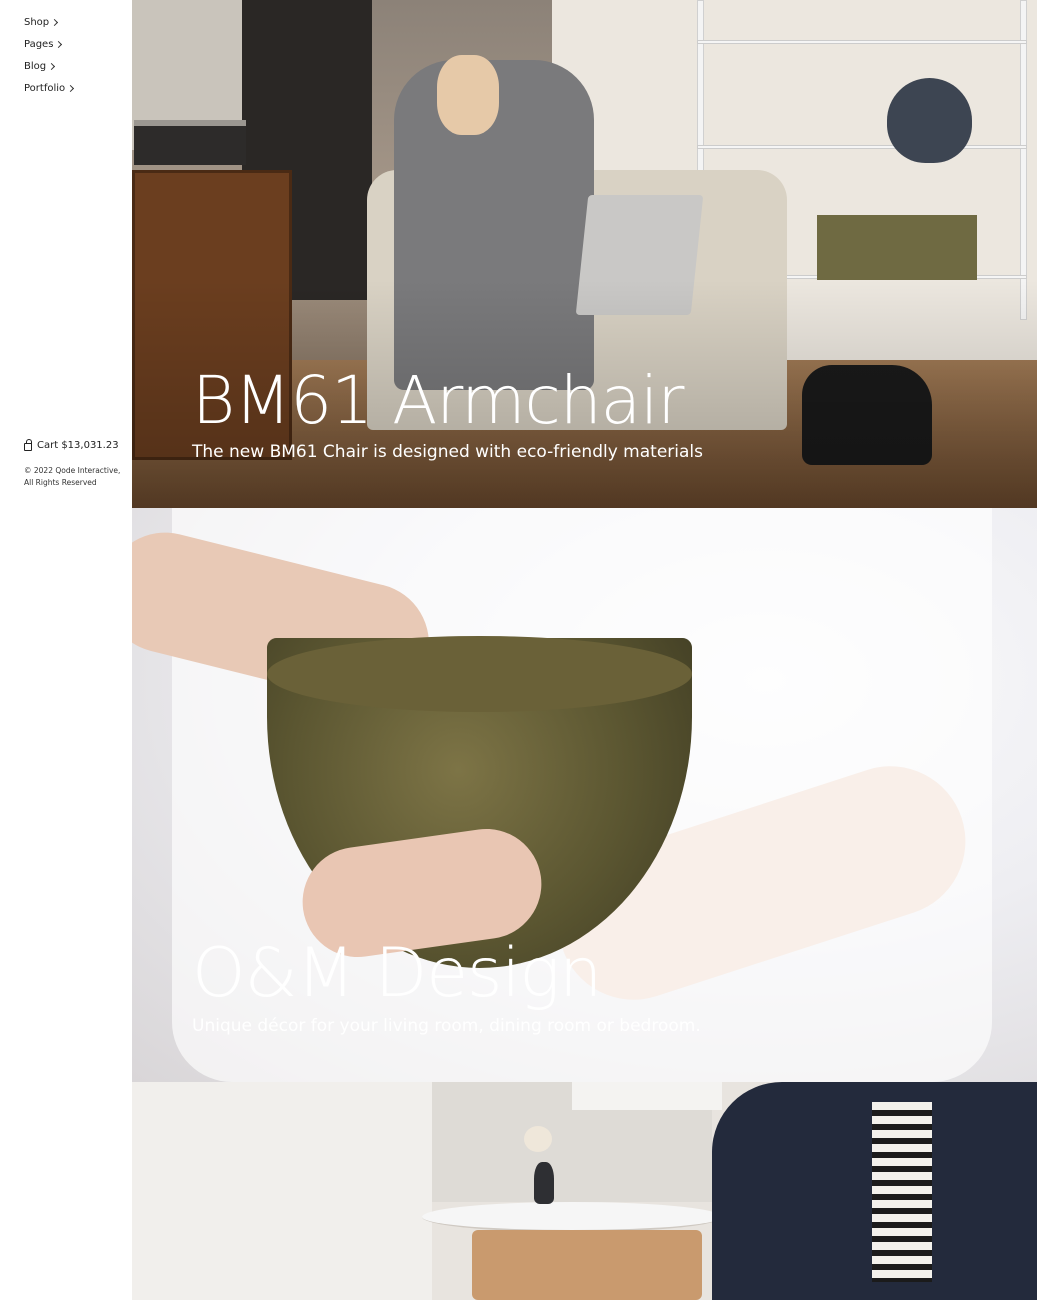 The height and width of the screenshot is (1300, 1037). Describe the element at coordinates (37, 22) in the screenshot. I see `nav-item-label: Shop` at that location.